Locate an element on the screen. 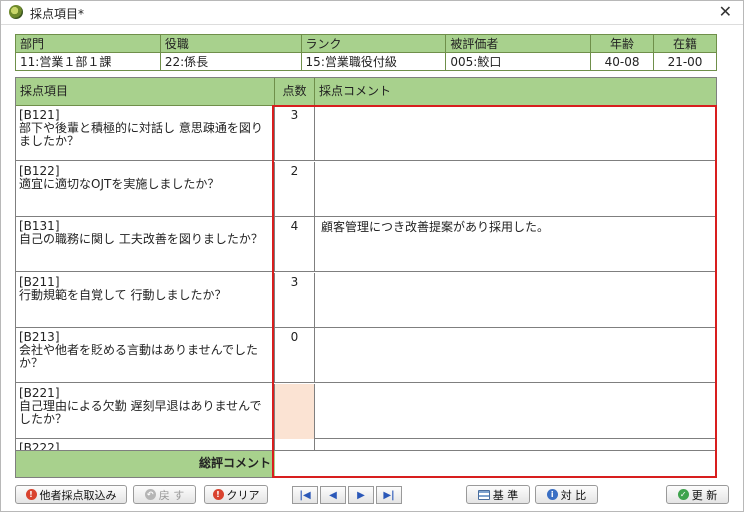 The width and height of the screenshot is (744, 512). next-record-button: ▶ is located at coordinates (361, 495).